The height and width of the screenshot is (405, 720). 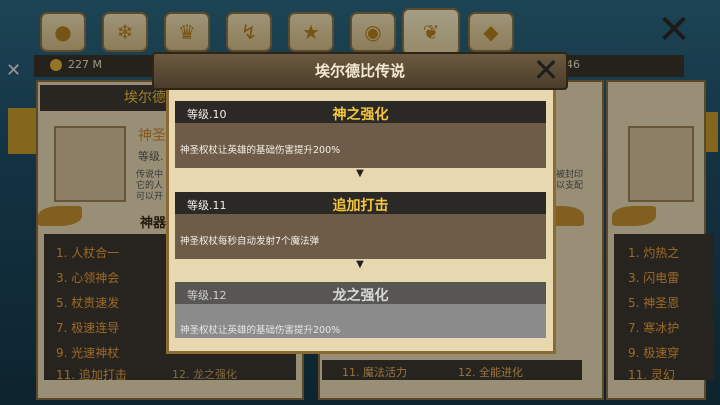 I want to click on upgrade-name: 神之强化, so click(x=360, y=115).